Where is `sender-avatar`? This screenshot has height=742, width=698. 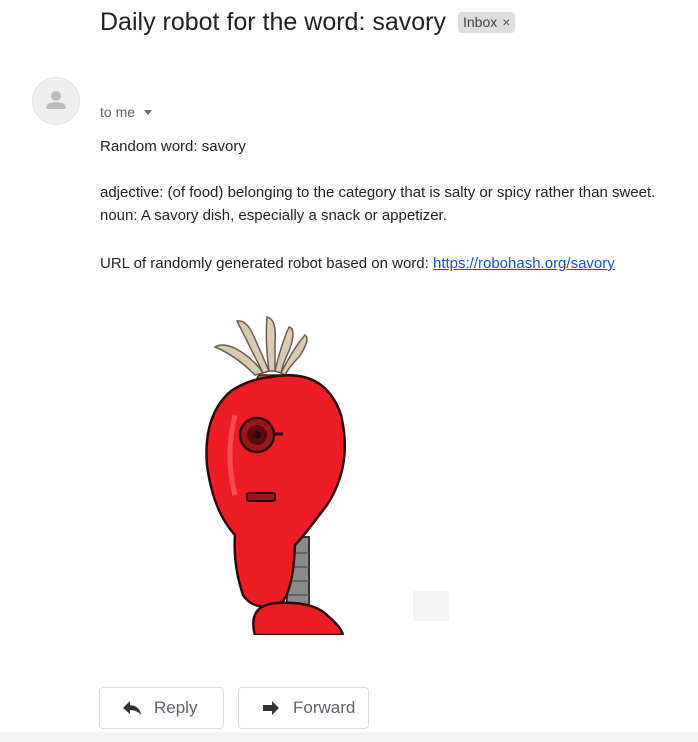
sender-avatar is located at coordinates (56, 101).